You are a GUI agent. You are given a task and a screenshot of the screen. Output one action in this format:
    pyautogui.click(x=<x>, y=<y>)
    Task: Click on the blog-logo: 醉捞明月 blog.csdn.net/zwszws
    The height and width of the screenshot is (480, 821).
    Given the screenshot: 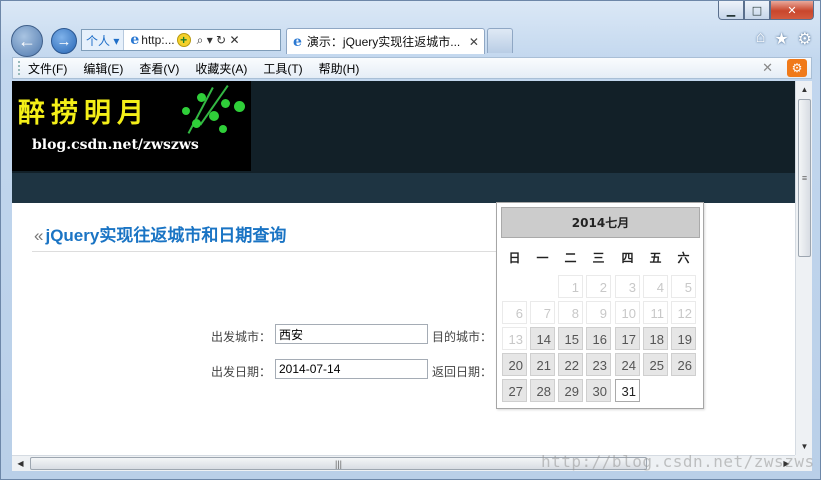 What is the action you would take?
    pyautogui.click(x=131, y=126)
    